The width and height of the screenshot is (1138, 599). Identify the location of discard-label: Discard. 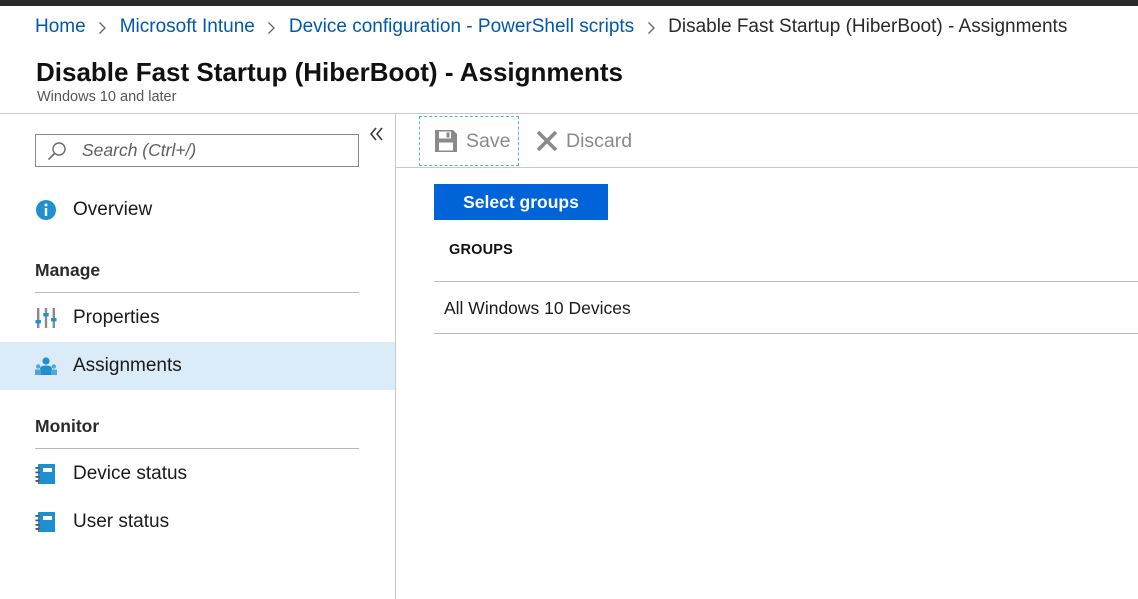
(599, 140).